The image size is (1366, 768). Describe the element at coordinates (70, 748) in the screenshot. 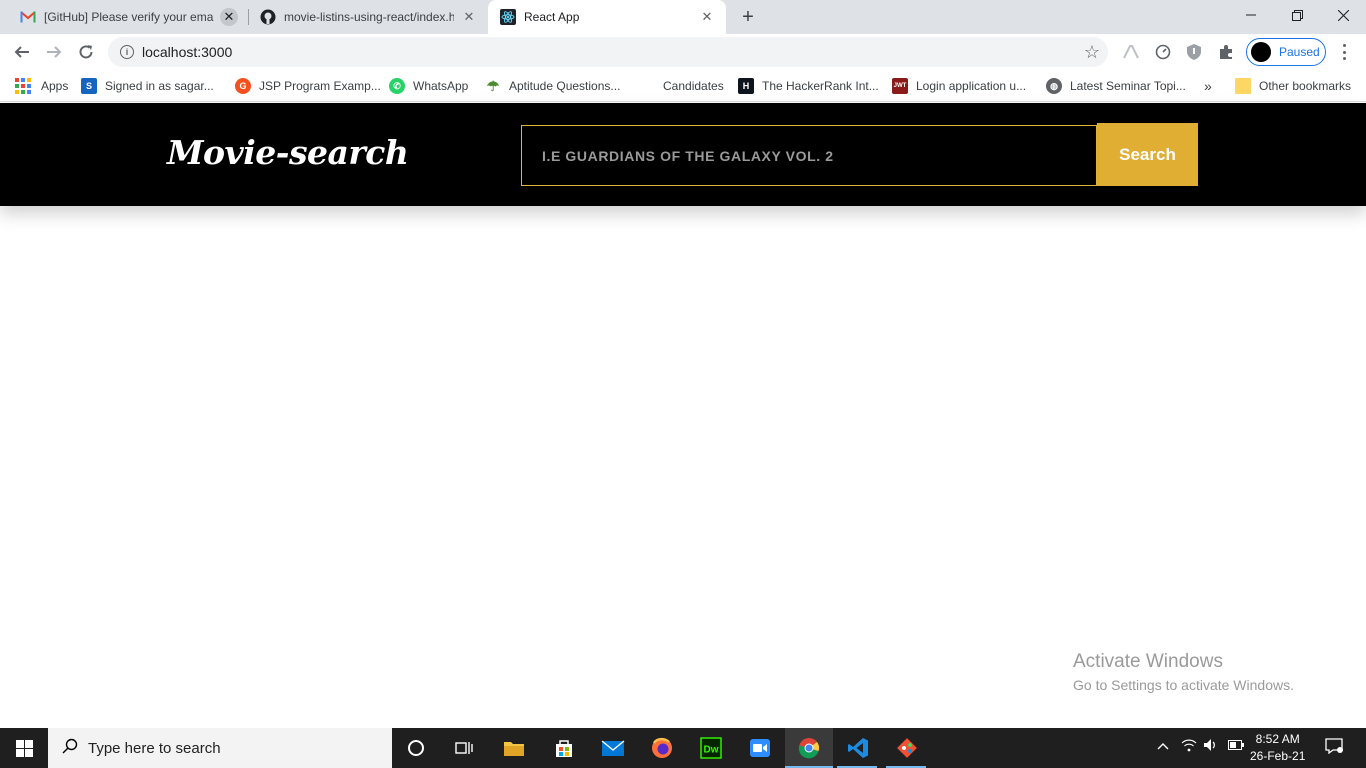

I see `search-icon` at that location.